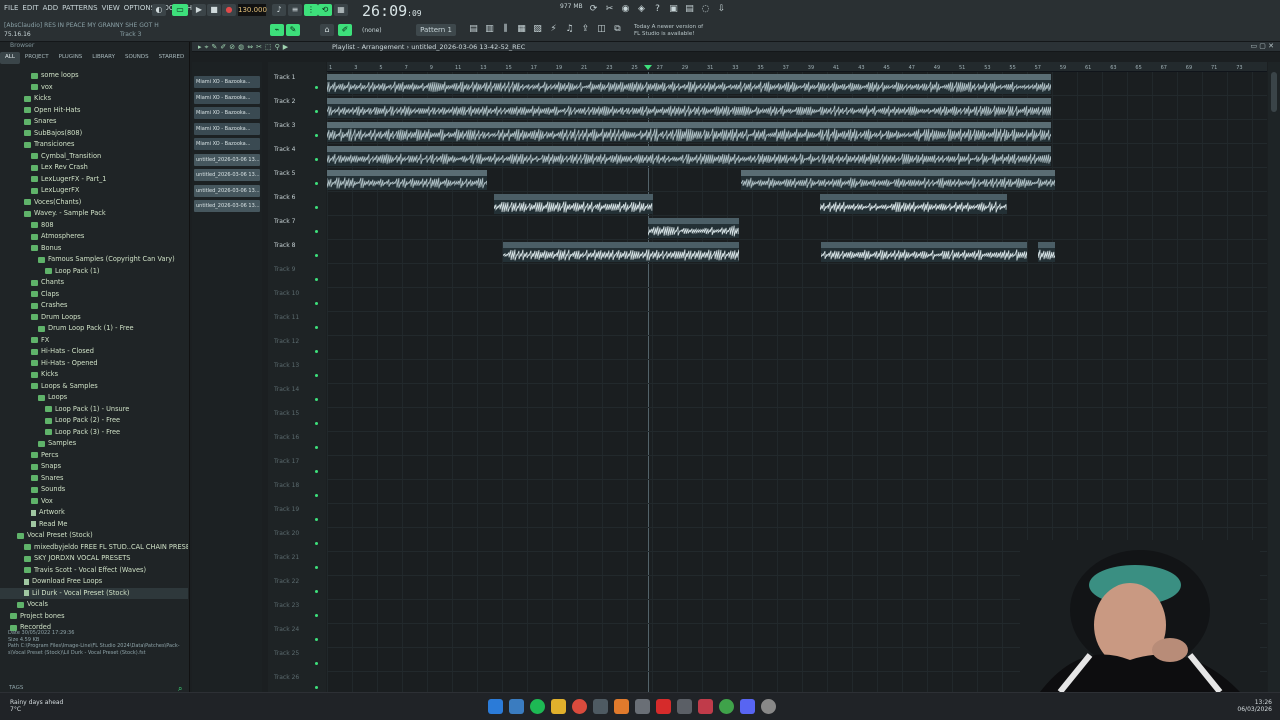 Image resolution: width=1280 pixels, height=720 pixels. I want to click on browser-item: Hi-Hats - Opened, so click(94, 364).